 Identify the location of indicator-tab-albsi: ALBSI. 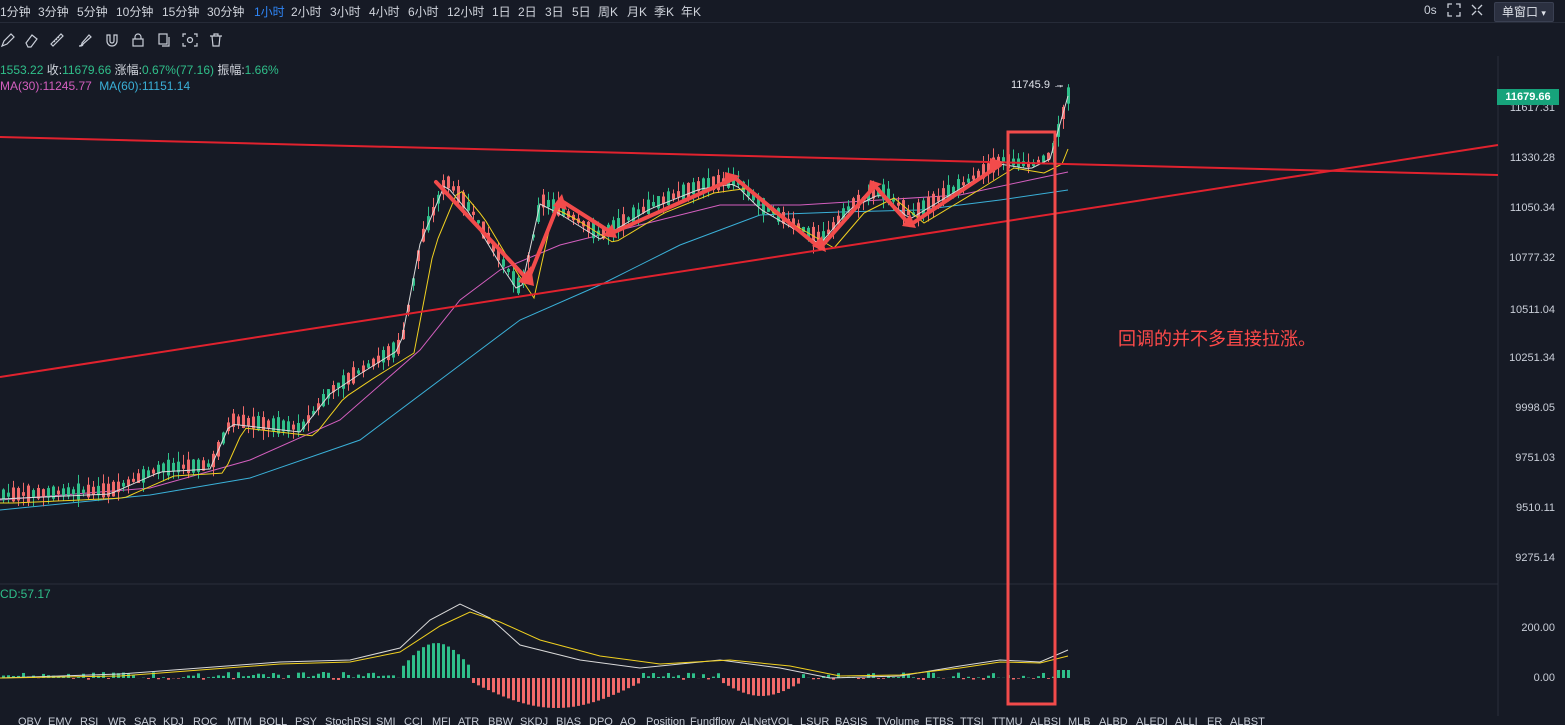
(1045, 720).